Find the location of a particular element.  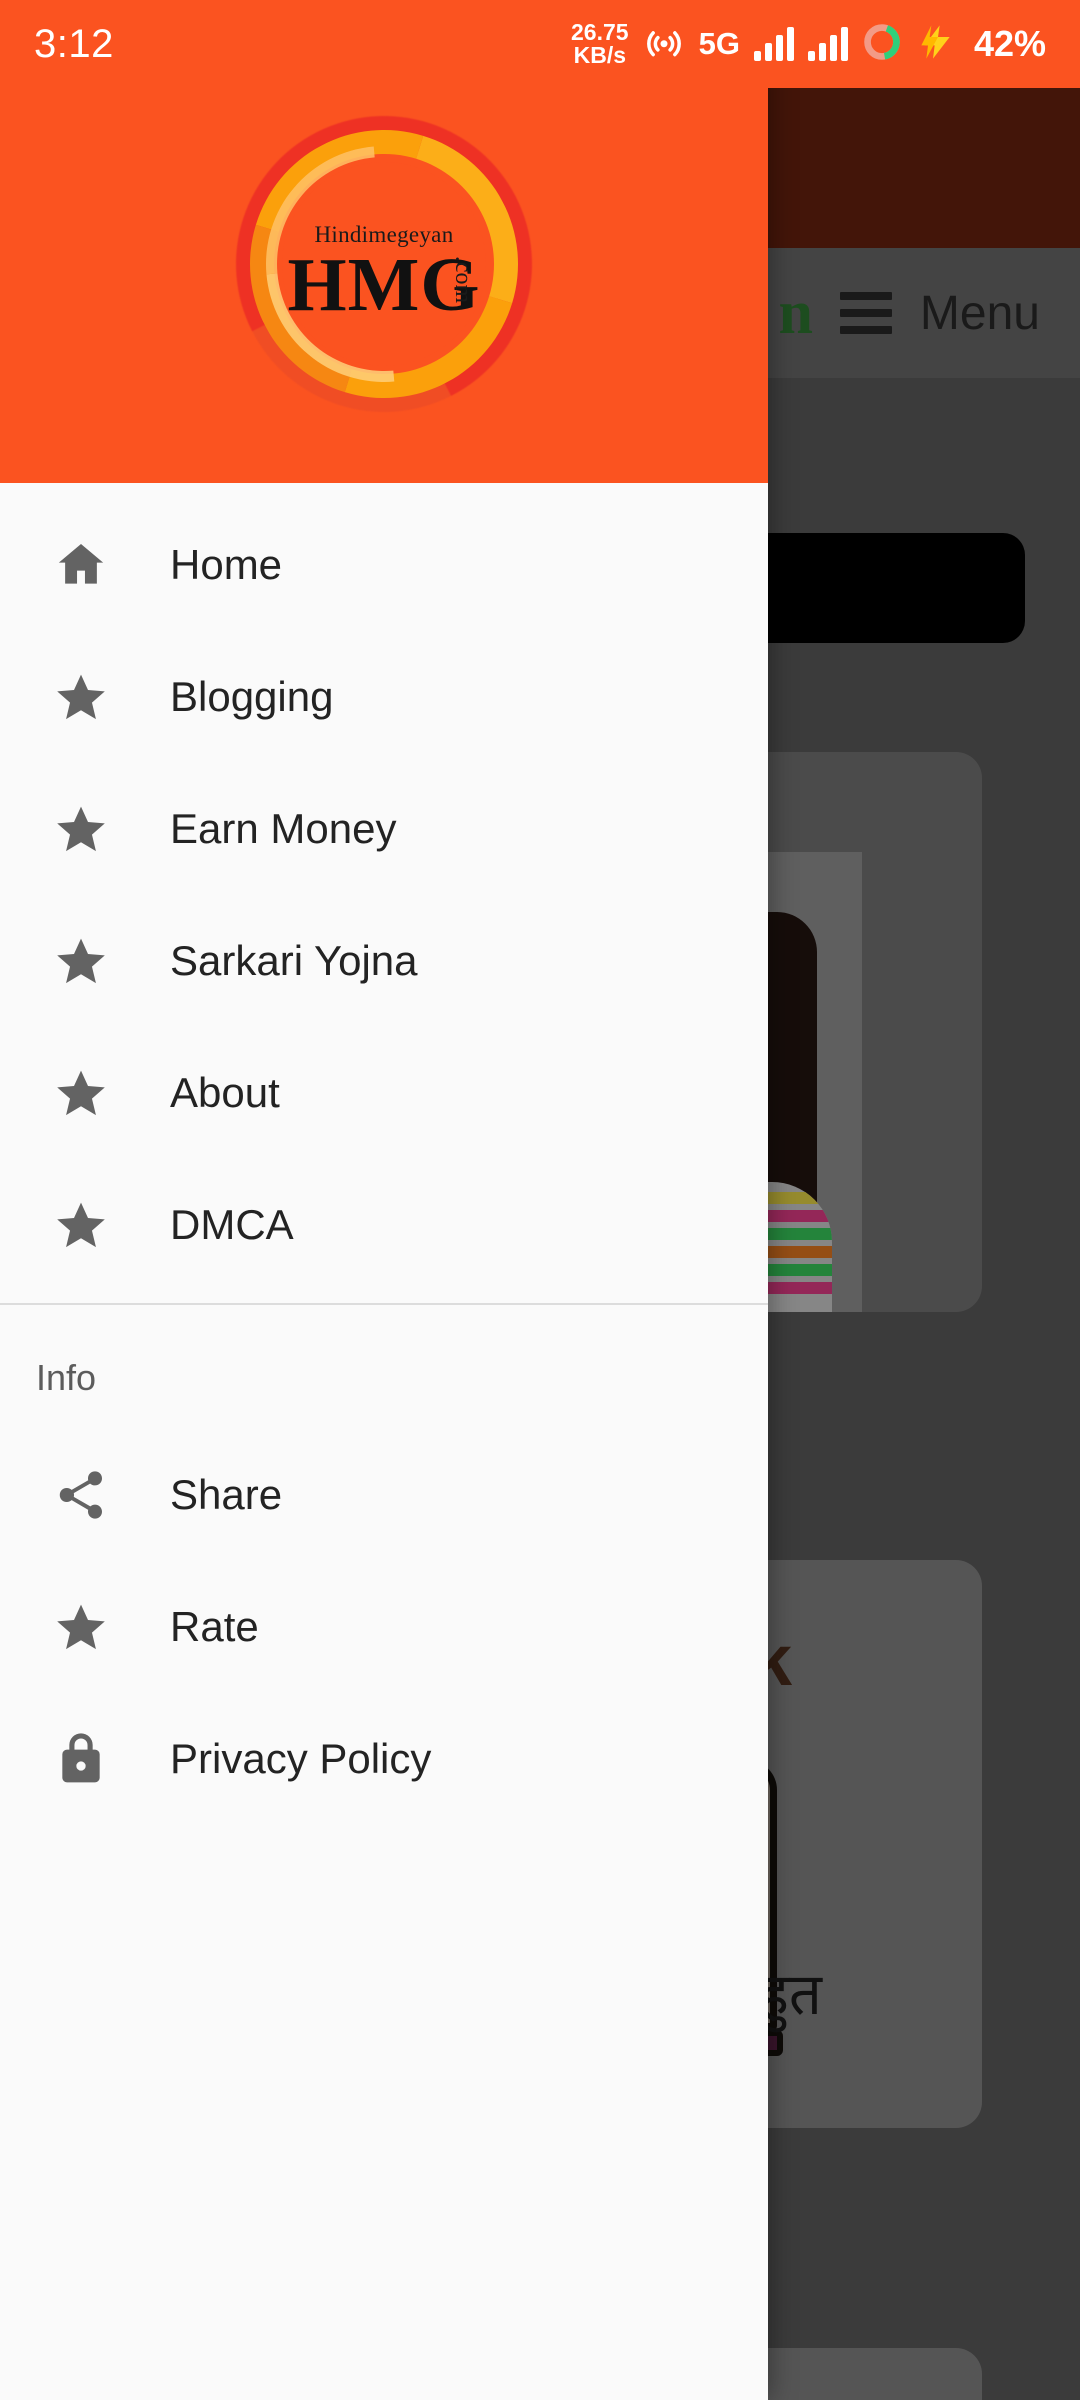

menu-item-earn-money: Earn Money is located at coordinates (384, 829).